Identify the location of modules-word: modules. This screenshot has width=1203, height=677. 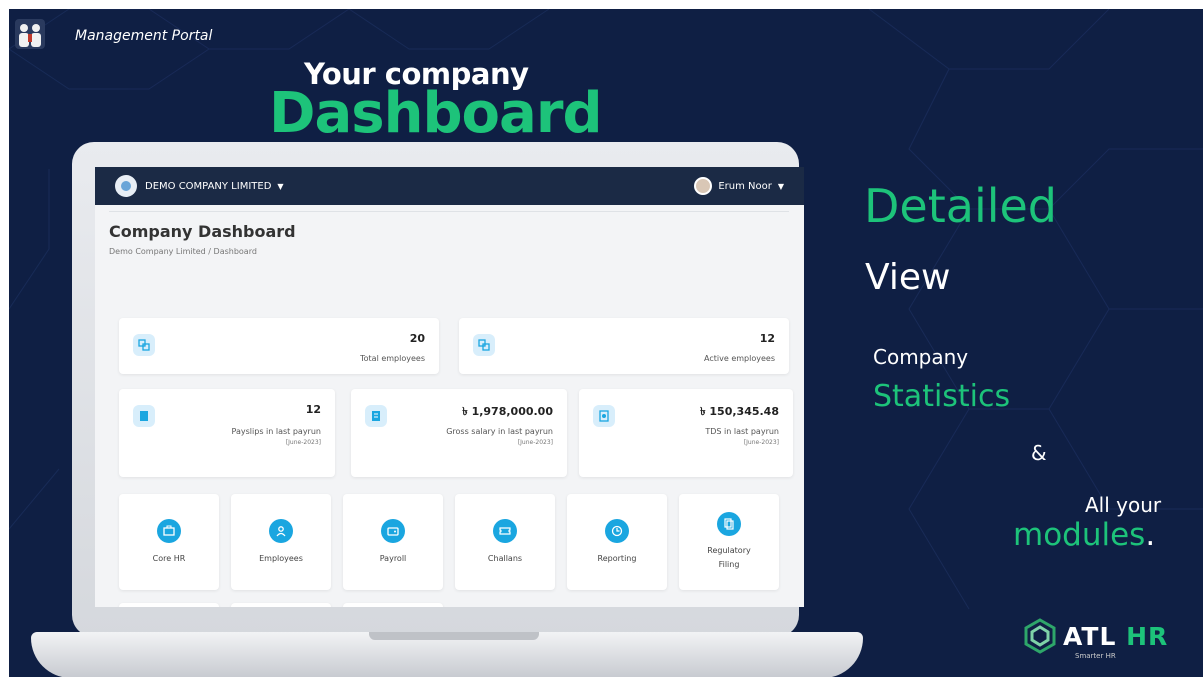
(1079, 535).